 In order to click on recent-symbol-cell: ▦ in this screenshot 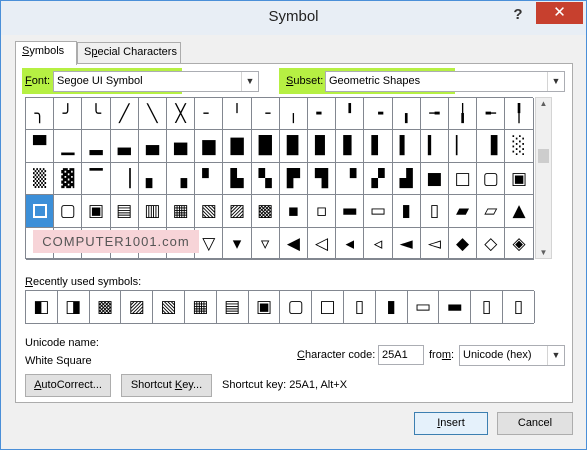, I will do `click(201, 307)`.